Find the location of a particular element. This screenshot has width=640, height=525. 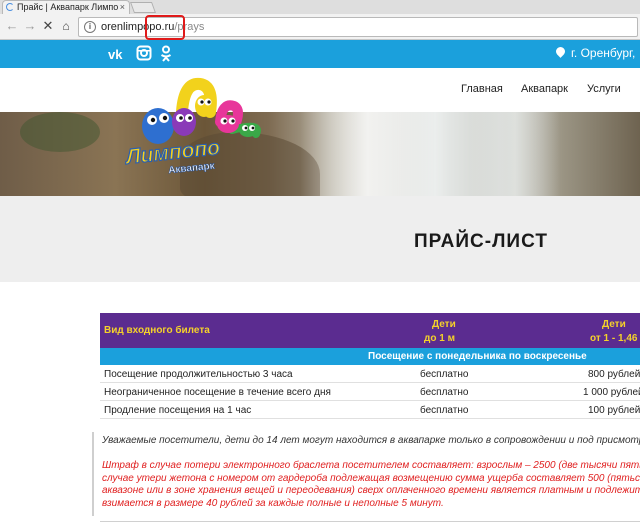

subheader-label: Посещение с понедельника по воскресенье is located at coordinates (477, 356).